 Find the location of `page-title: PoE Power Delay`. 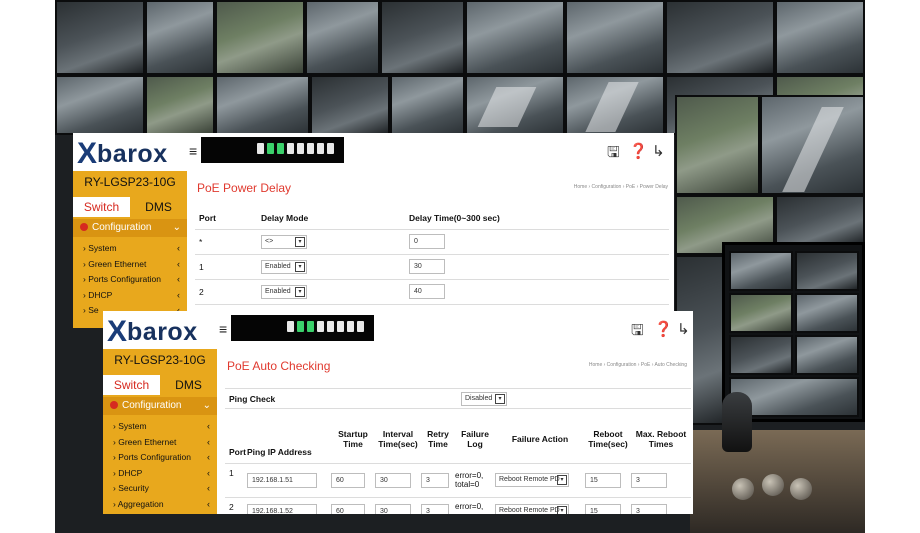

page-title: PoE Power Delay is located at coordinates (244, 188).